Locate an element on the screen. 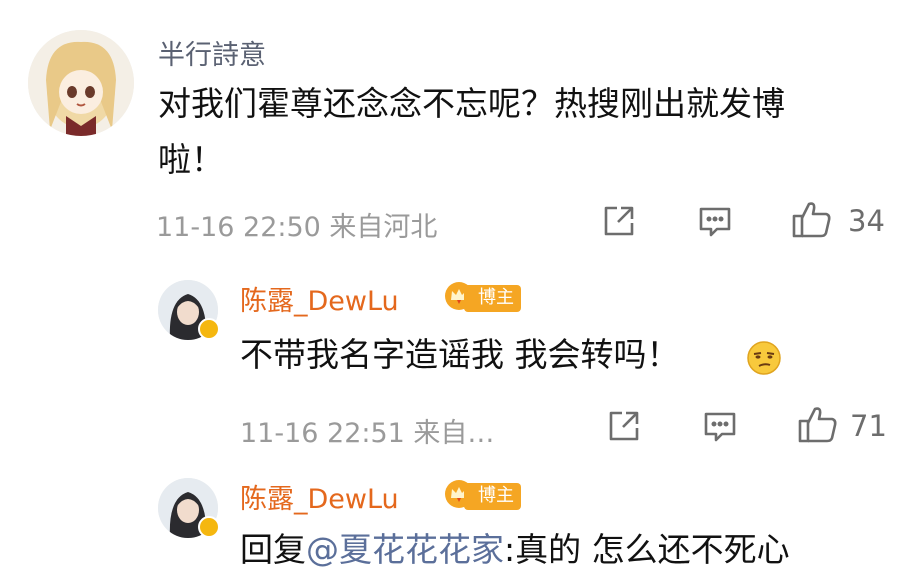 The image size is (908, 578). comment-text: 不带我名字造谣我 我会转吗！ is located at coordinates (460, 355).